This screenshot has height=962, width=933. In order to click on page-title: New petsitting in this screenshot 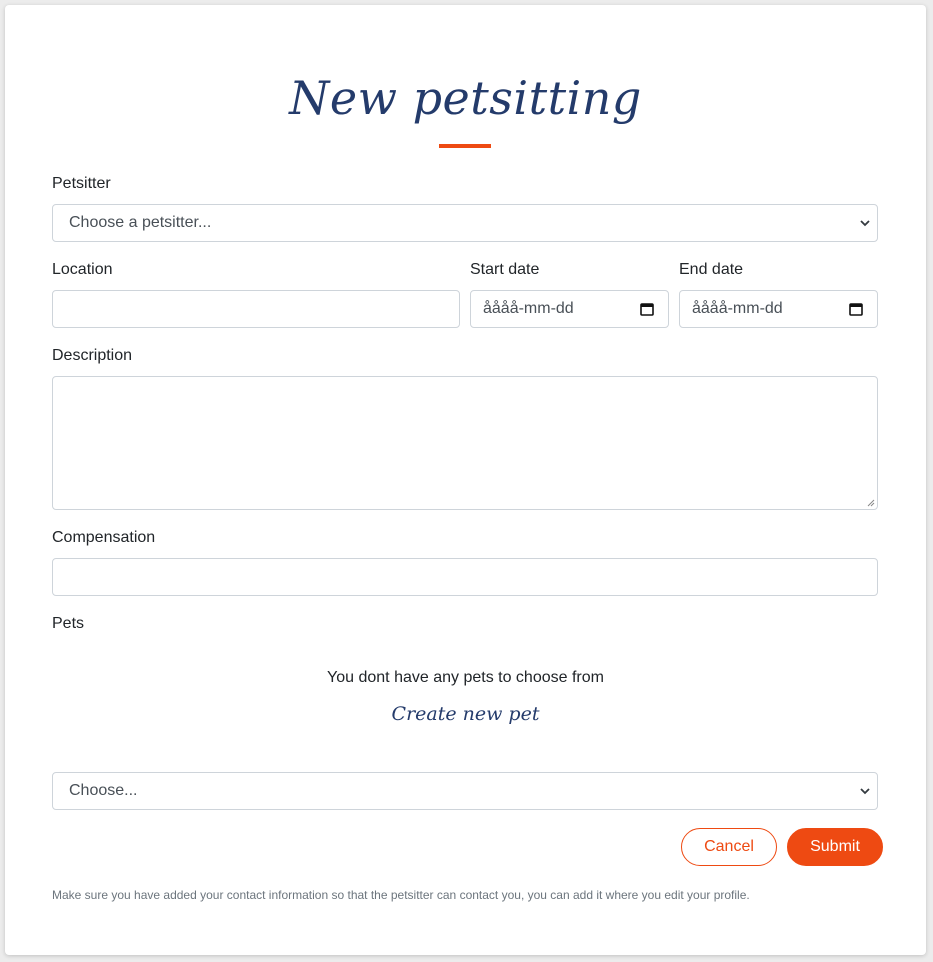, I will do `click(465, 98)`.